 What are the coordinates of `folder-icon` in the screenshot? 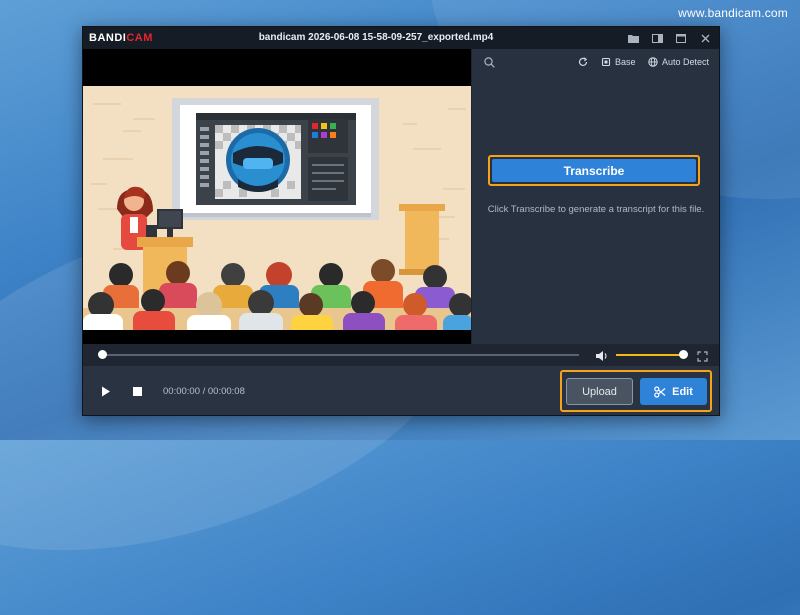 It's located at (633, 38).